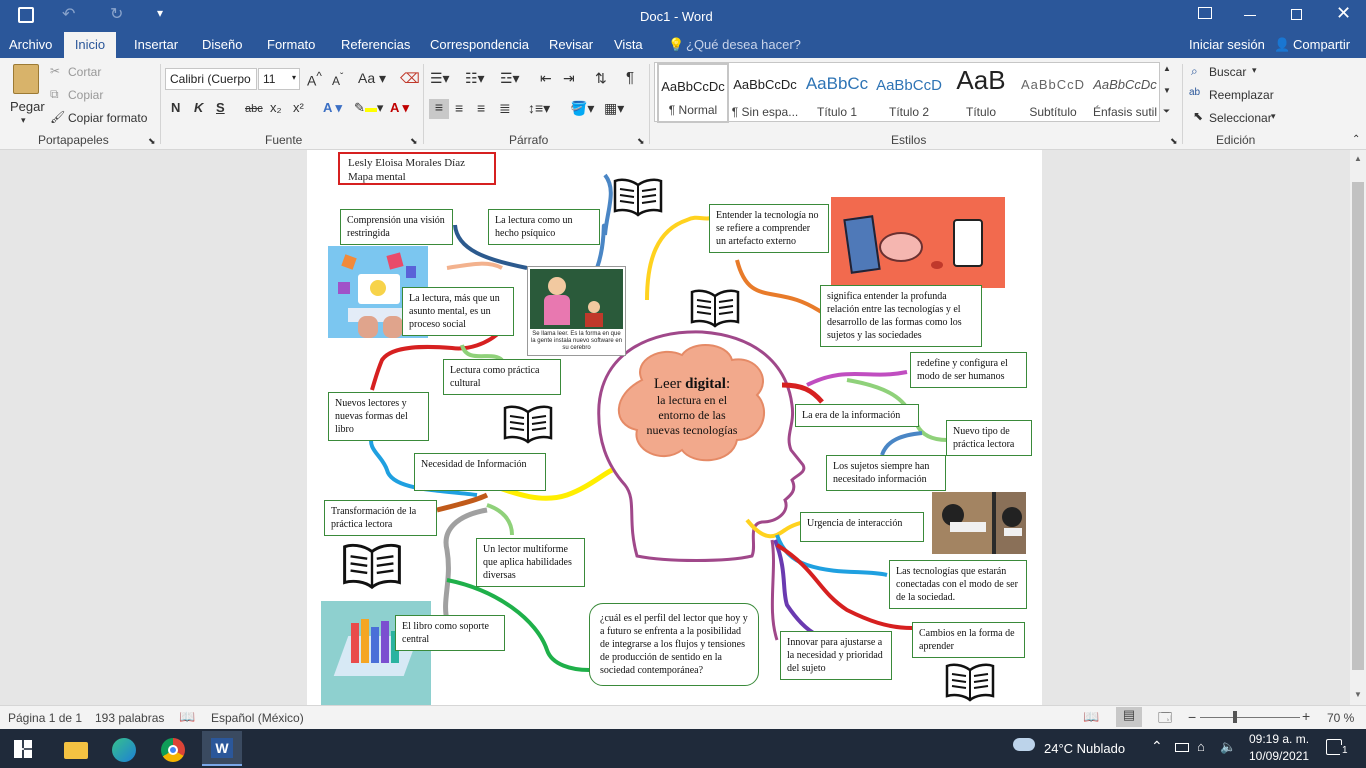 Image resolution: width=1366 pixels, height=768 pixels. What do you see at coordinates (368, 108) in the screenshot?
I see `highlight-icon: ✎ ▾` at bounding box center [368, 108].